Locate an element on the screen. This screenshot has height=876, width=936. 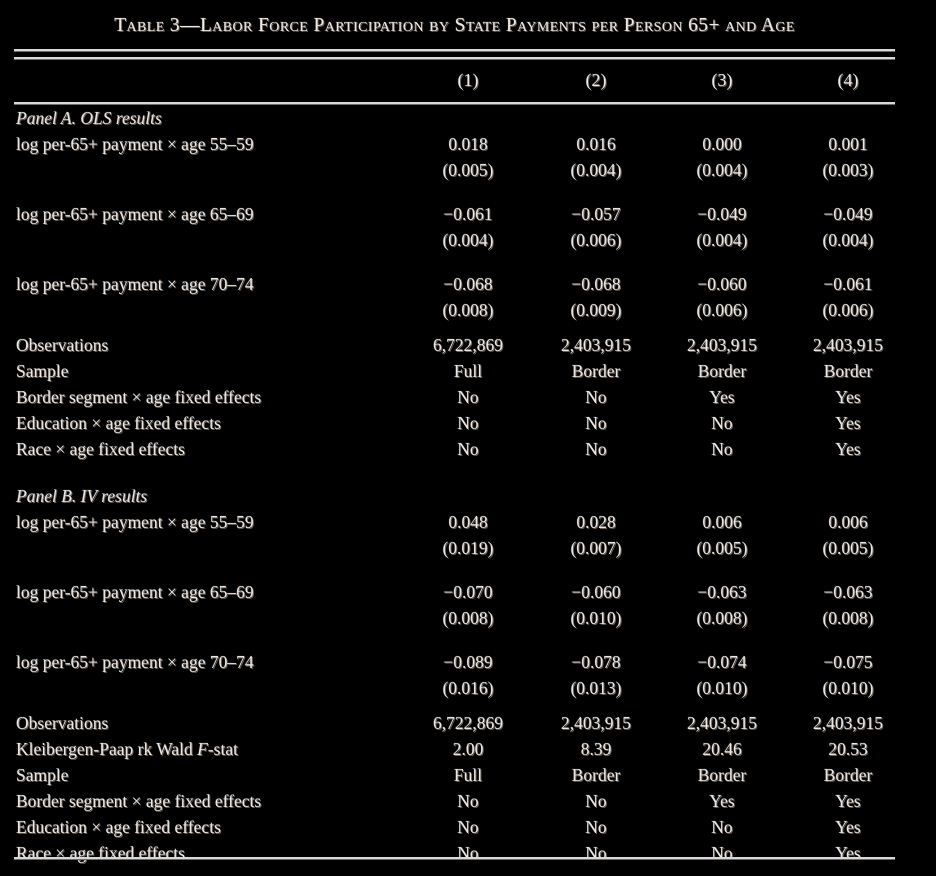
table-bottom-rule is located at coordinates (454, 858).